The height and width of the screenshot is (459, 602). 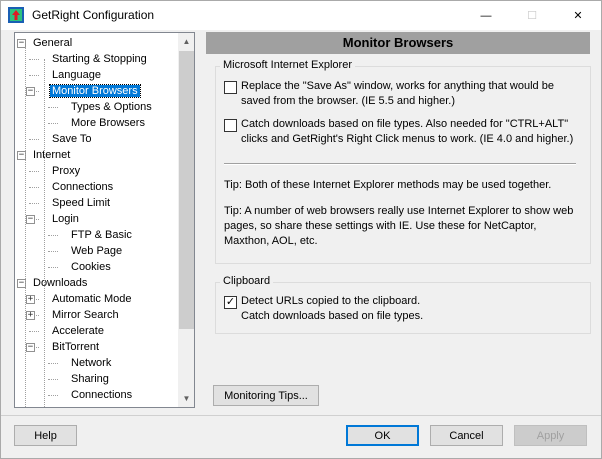 I want to click on tree-item-label: More Browsers, so click(x=108, y=123).